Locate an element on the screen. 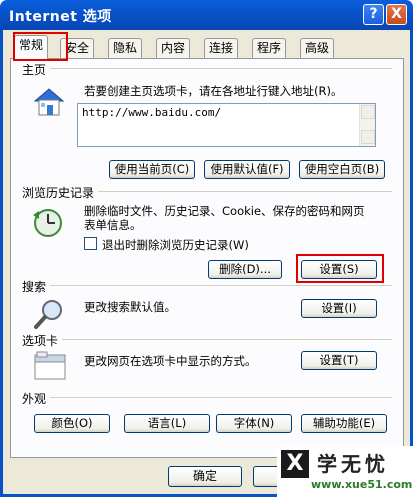 Image resolution: width=413 pixels, height=497 pixels. history-settings-button: 设置(S) is located at coordinates (339, 269).